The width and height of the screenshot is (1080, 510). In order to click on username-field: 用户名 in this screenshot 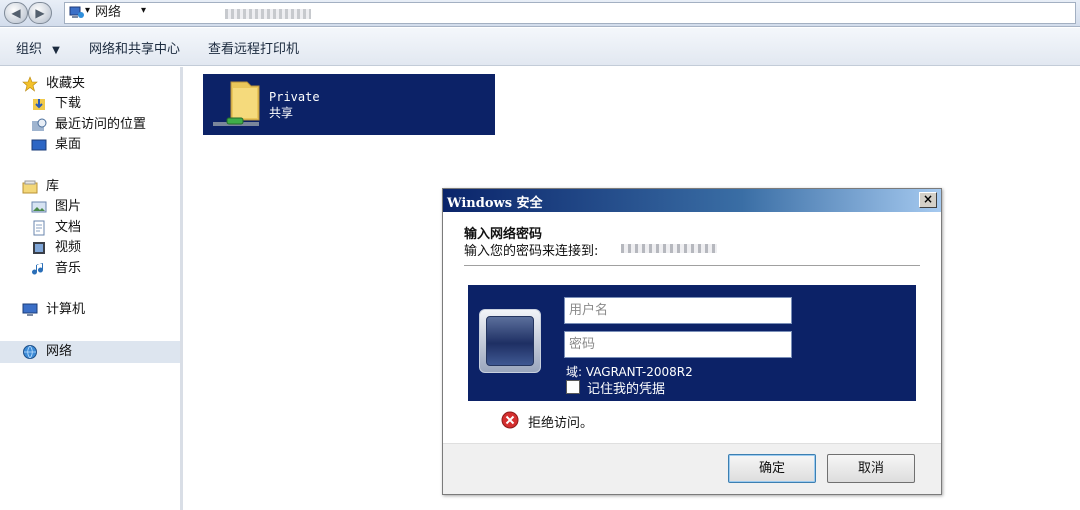, I will do `click(678, 310)`.